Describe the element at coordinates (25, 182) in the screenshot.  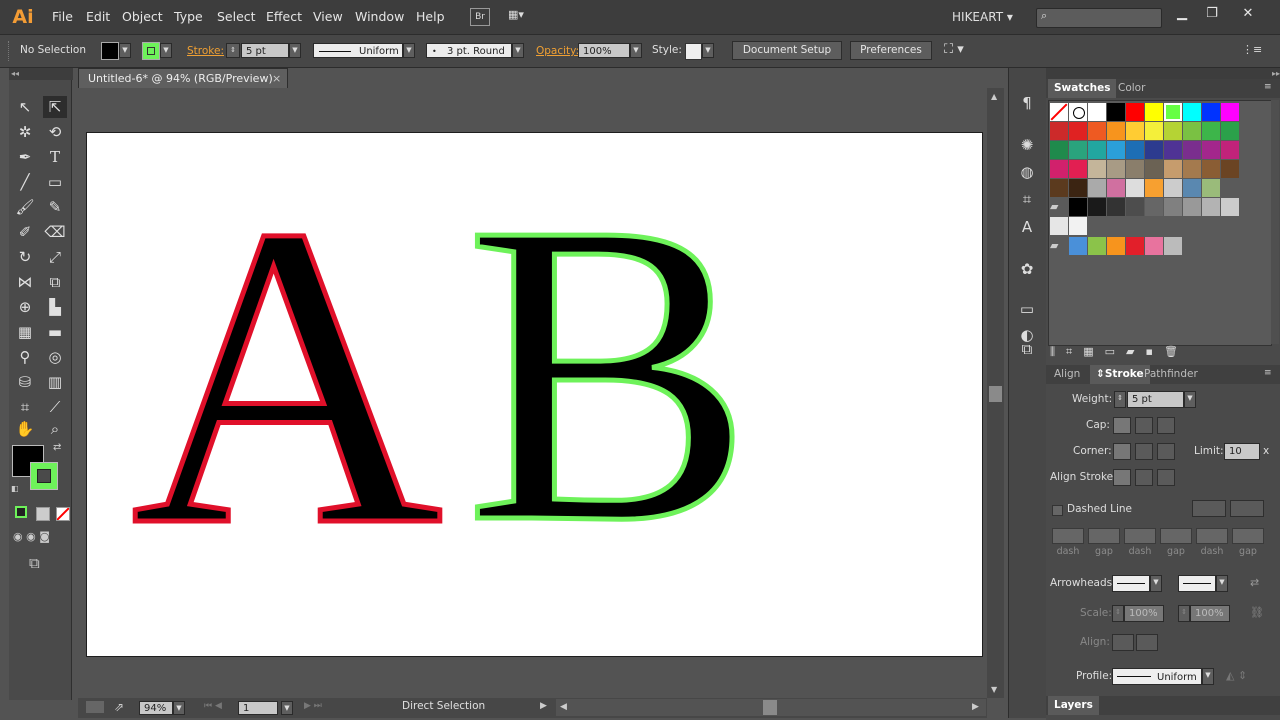
I see `line-tool-icon: ╱` at that location.